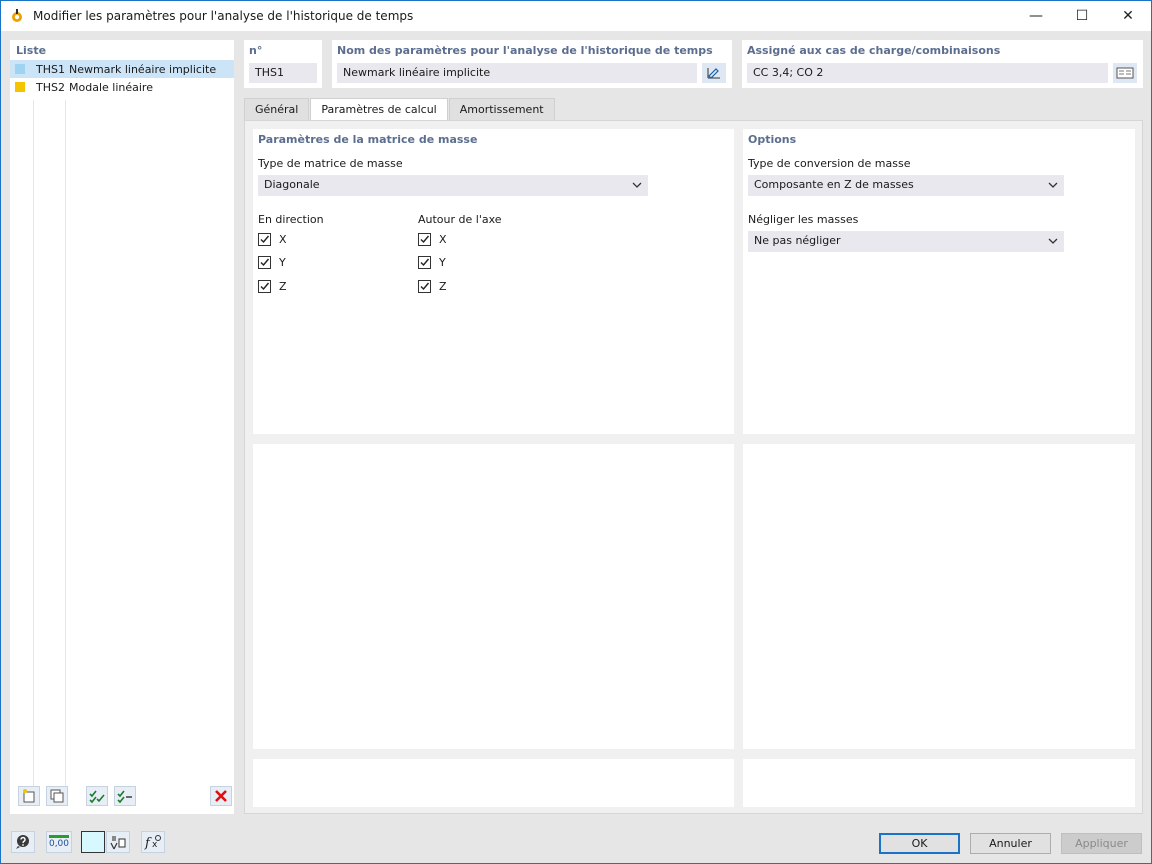 The width and height of the screenshot is (1152, 864). I want to click on list-toolbar, so click(124, 797).